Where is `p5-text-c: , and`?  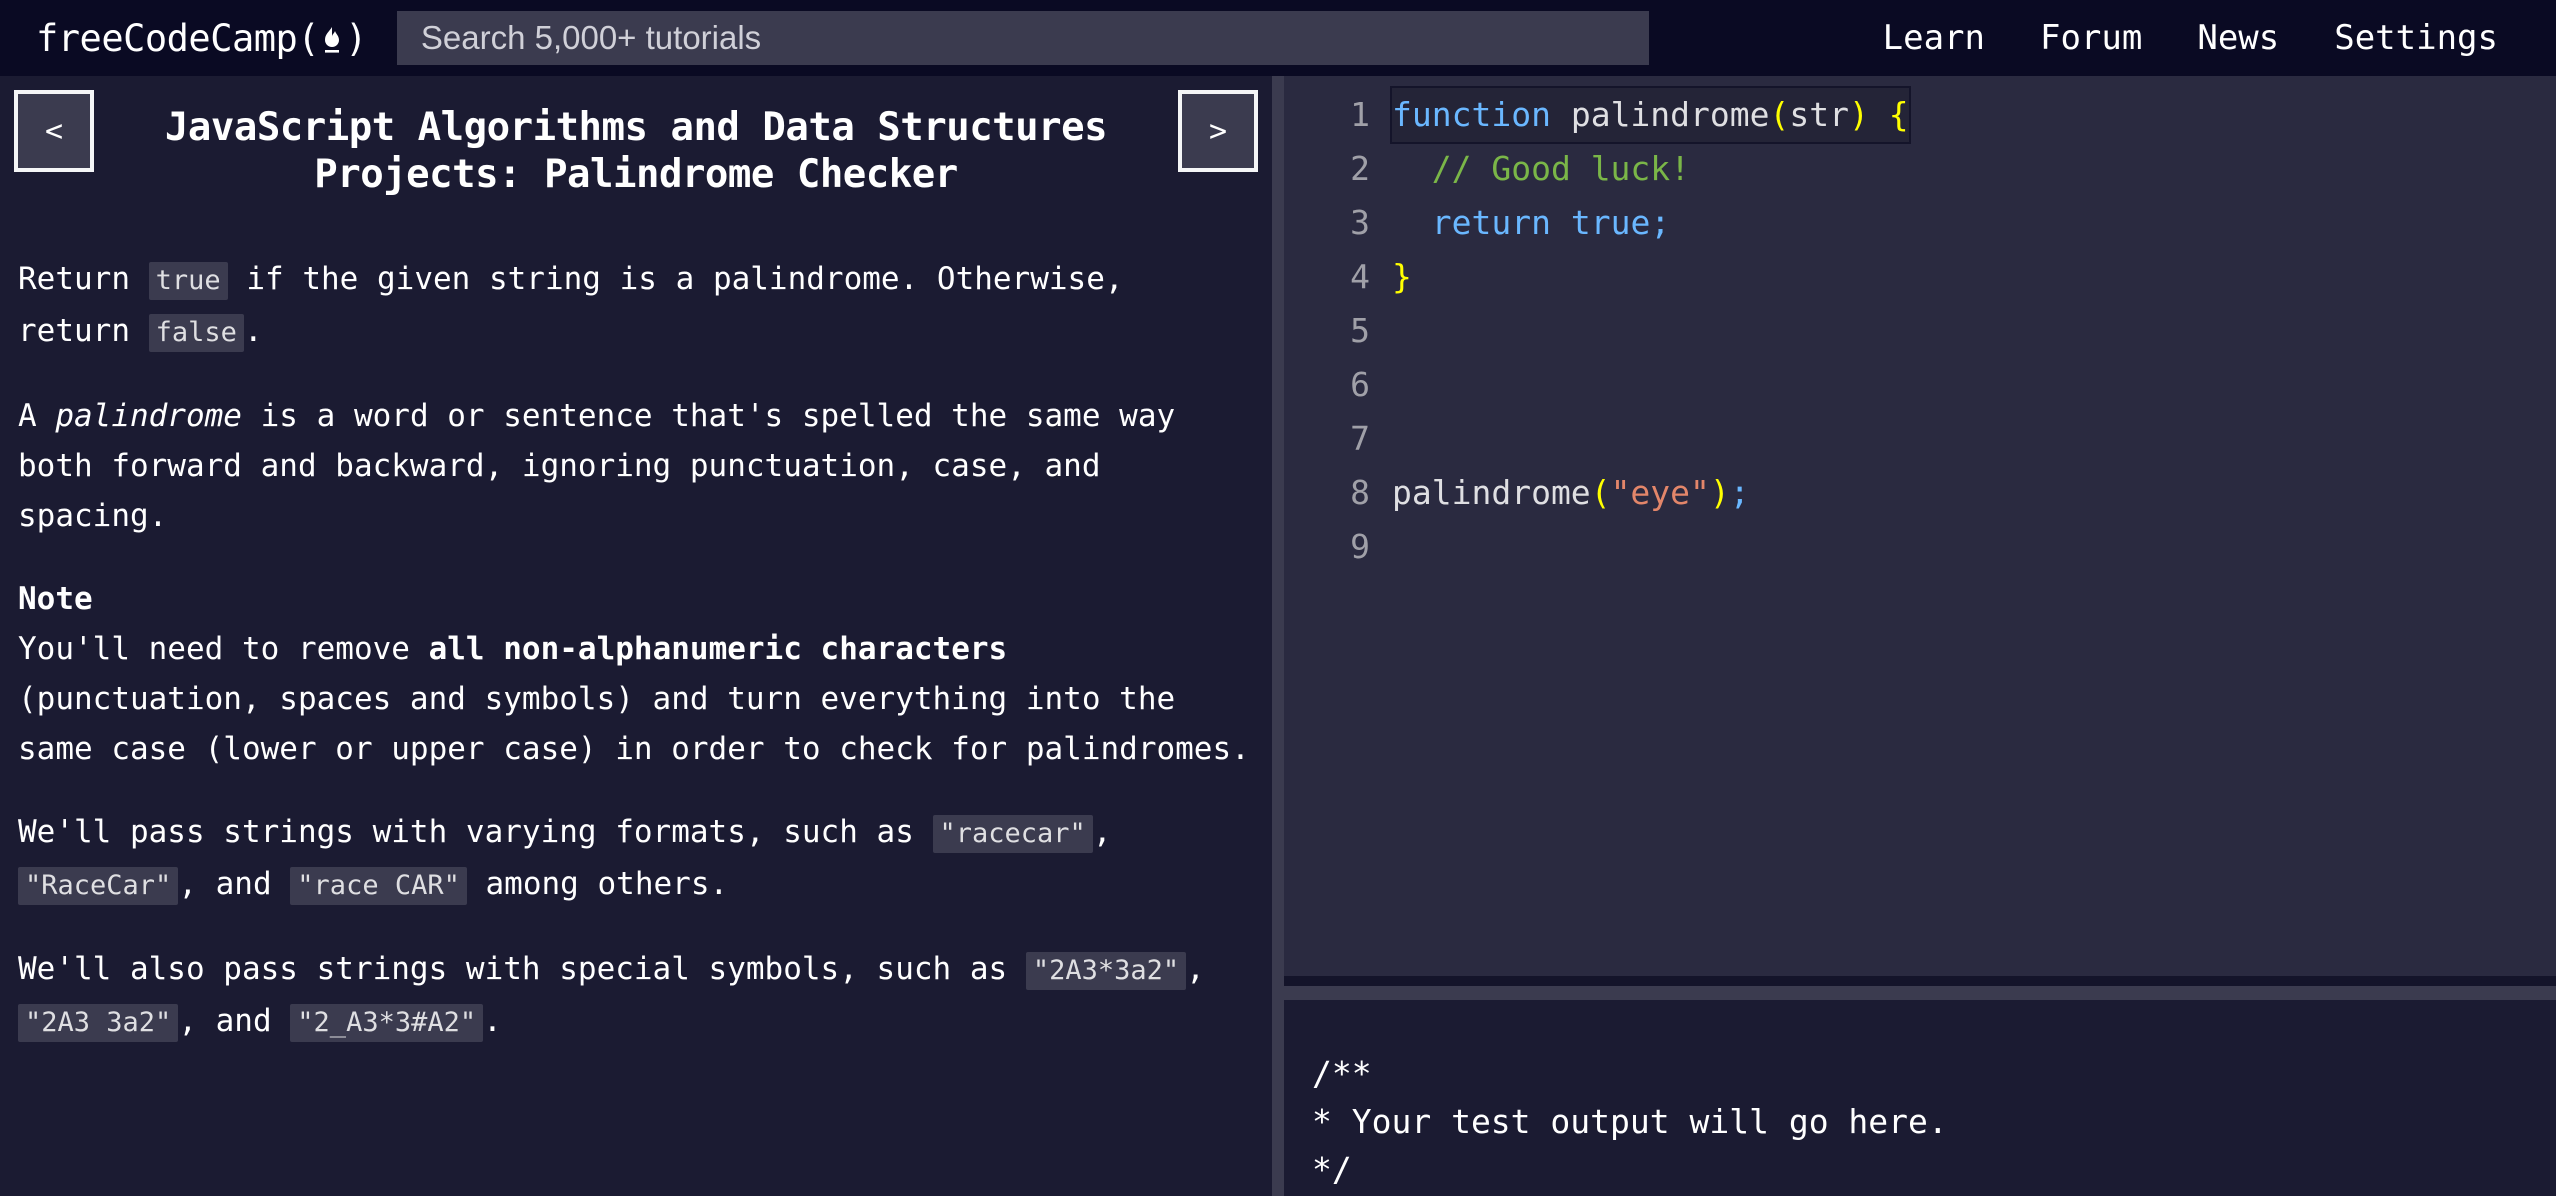 p5-text-c: , and is located at coordinates (234, 1021).